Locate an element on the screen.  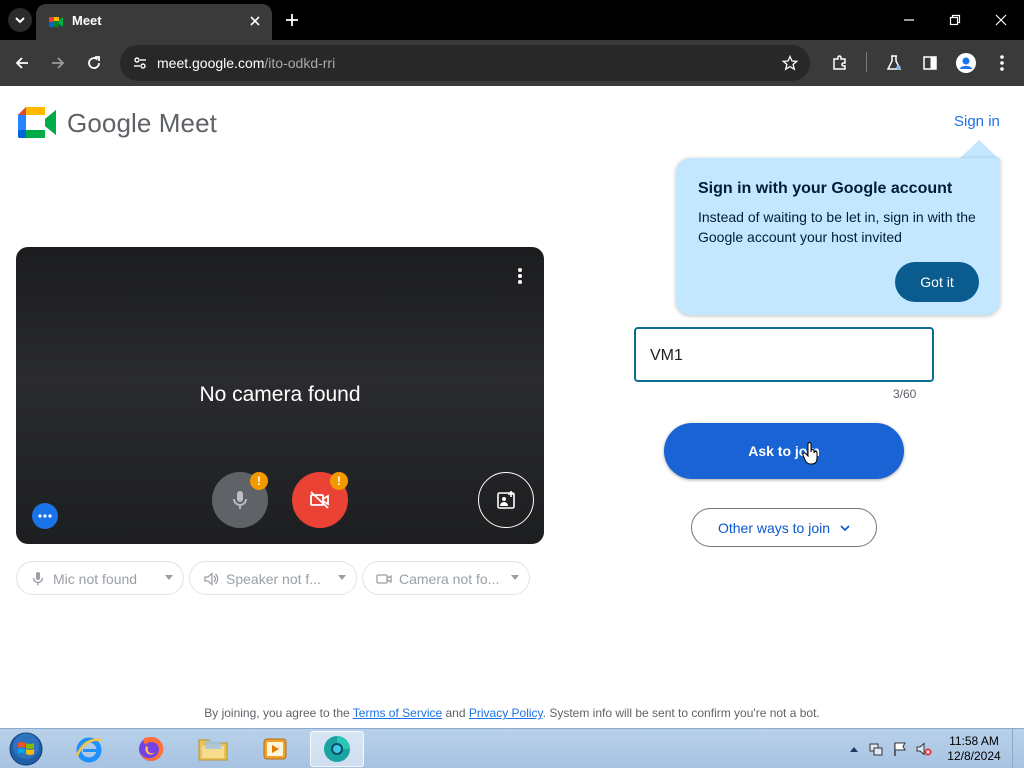
mic-device-label: Mic not found is located at coordinates (95, 579).